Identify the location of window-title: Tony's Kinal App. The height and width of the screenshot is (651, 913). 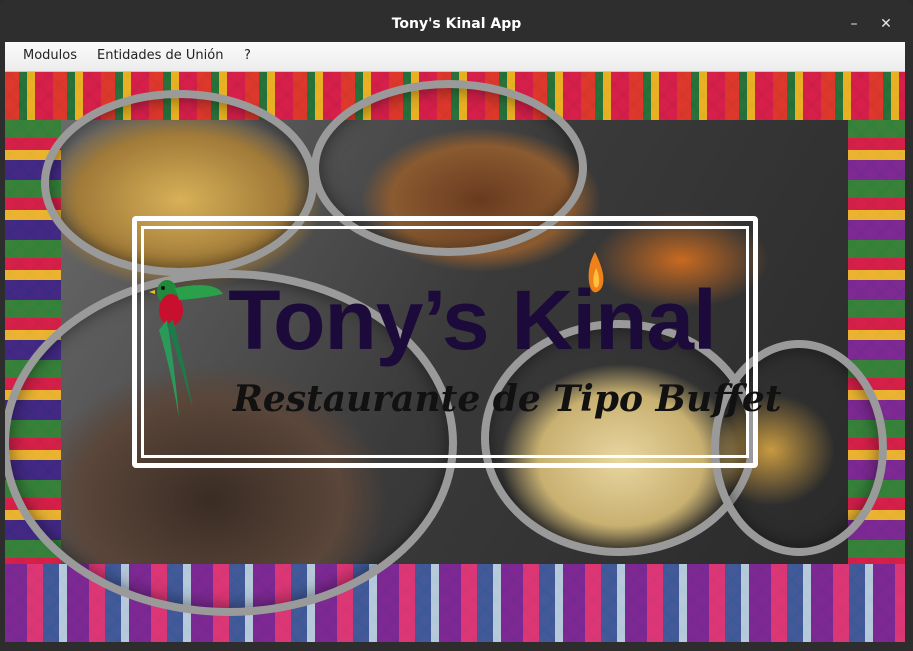
(456, 24).